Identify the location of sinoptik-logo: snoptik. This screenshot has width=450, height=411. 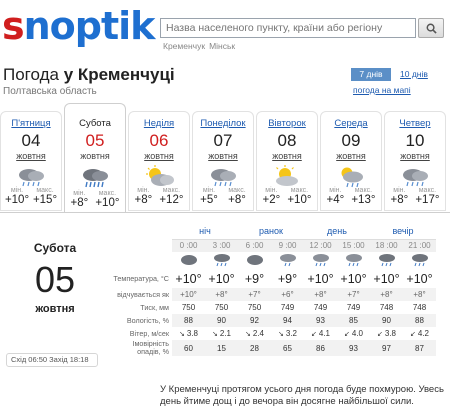
(78, 27).